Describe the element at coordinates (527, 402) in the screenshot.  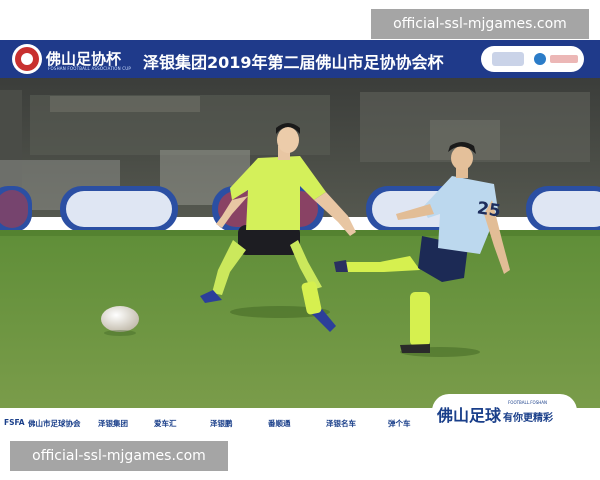
I see `foshan-football-brand-small: FOOTBALL.FOSHAN` at that location.